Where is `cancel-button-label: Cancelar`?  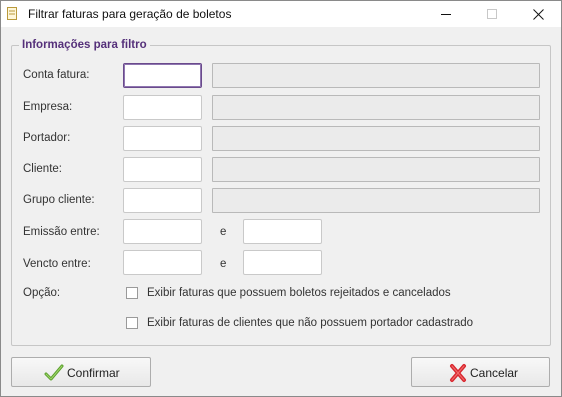
cancel-button-label: Cancelar is located at coordinates (494, 373).